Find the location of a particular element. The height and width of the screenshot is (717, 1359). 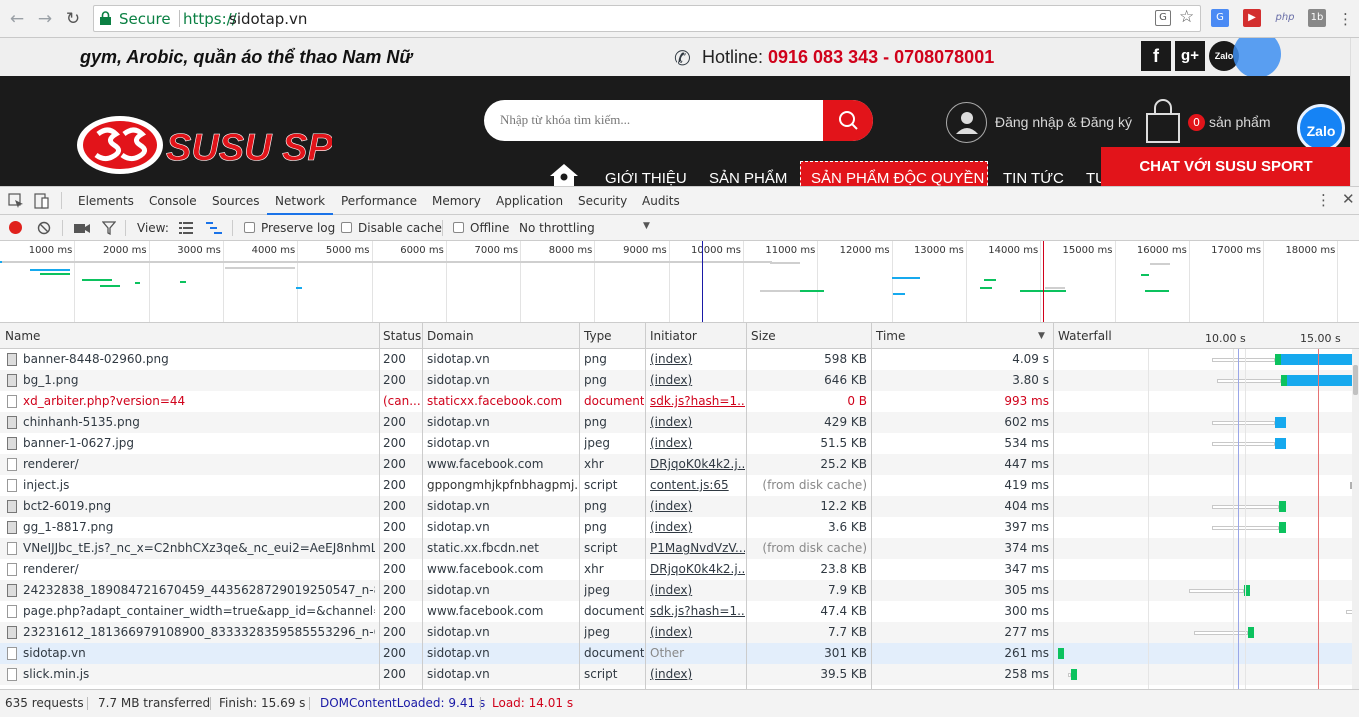

list-view-icon is located at coordinates (186, 228).